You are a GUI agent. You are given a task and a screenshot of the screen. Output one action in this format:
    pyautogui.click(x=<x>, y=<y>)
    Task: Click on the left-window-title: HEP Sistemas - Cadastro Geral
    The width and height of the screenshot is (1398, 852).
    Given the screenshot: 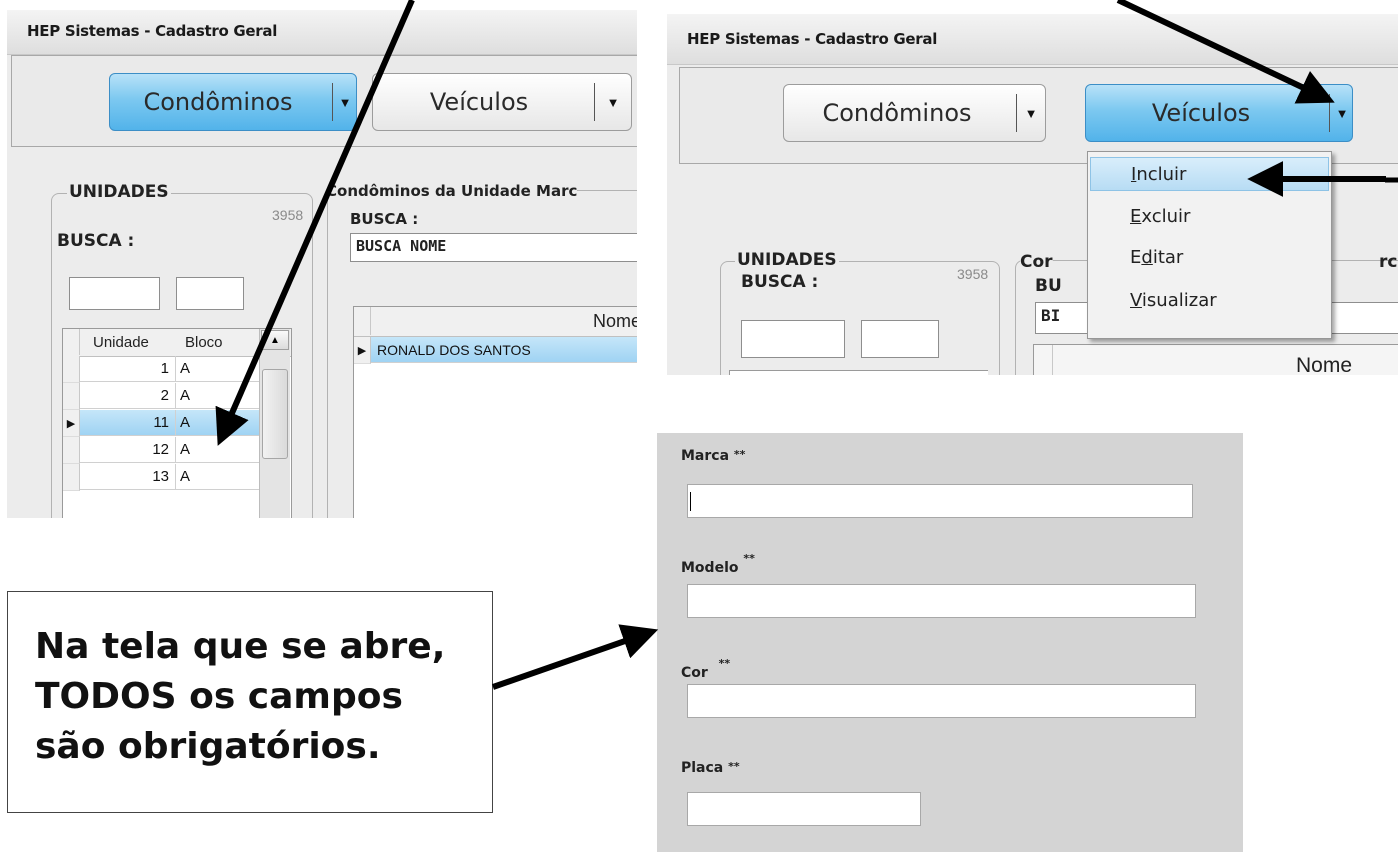 What is the action you would take?
    pyautogui.click(x=152, y=31)
    